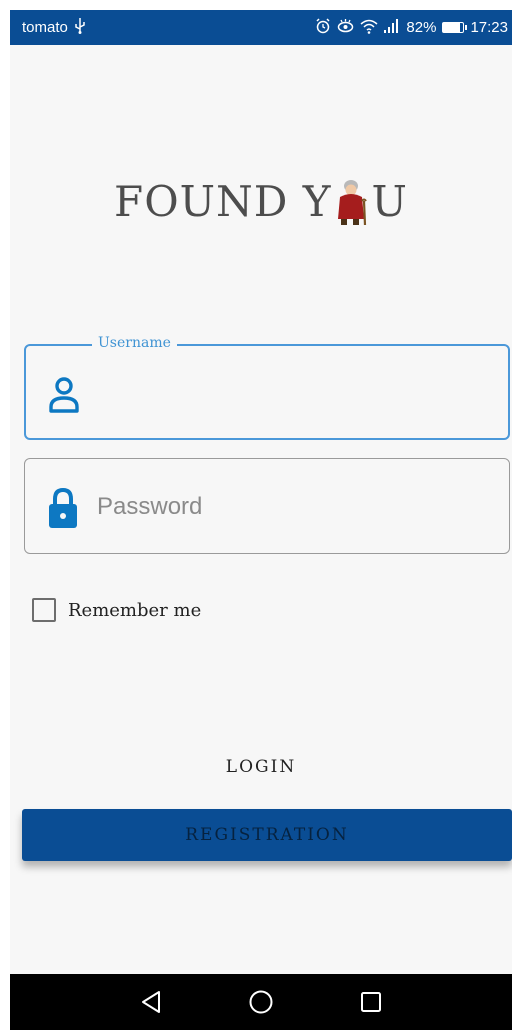 This screenshot has width=512, height=1030. I want to click on alarm-icon, so click(323, 27).